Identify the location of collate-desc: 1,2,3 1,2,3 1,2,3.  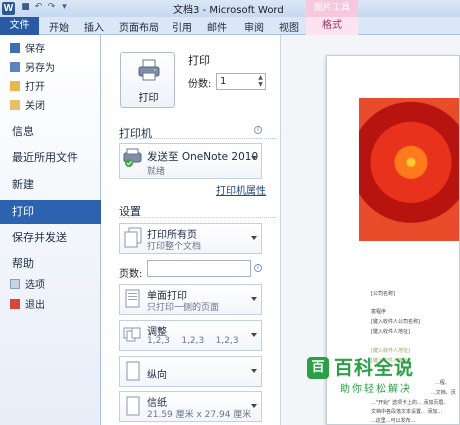
(193, 341).